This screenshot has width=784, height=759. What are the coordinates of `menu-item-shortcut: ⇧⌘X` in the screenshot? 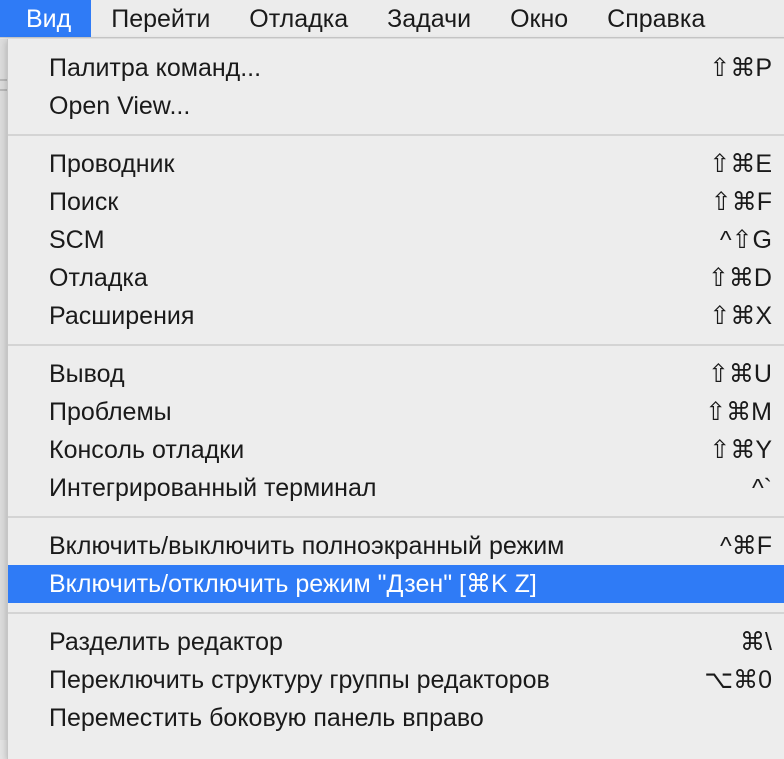 It's located at (740, 316).